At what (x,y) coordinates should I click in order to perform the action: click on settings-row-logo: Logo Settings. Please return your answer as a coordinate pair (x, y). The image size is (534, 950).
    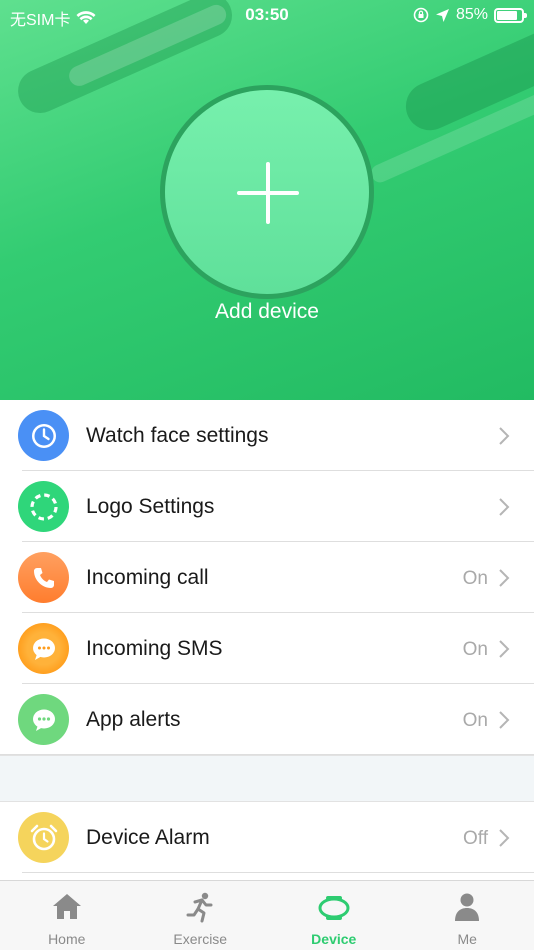
    Looking at the image, I should click on (267, 506).